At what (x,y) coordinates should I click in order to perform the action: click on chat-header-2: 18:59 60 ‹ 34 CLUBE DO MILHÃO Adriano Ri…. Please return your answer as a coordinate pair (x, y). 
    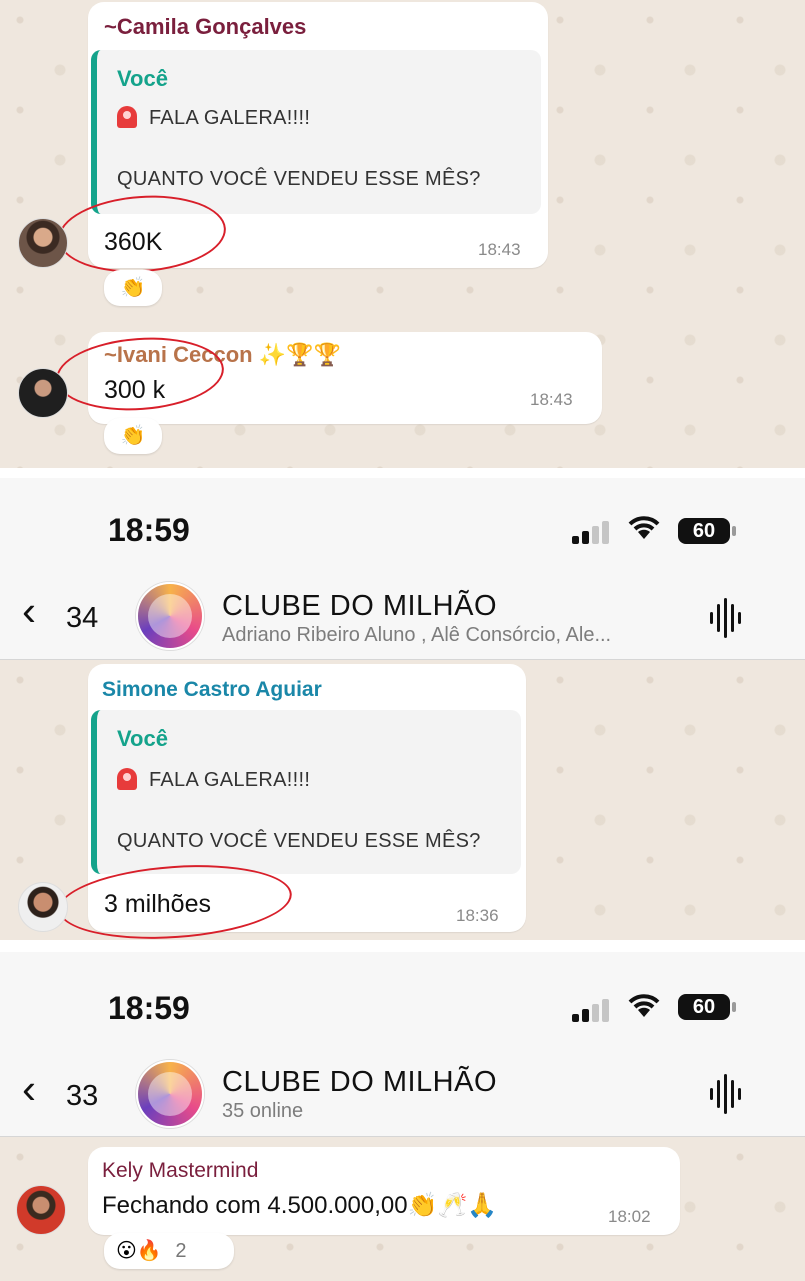
    Looking at the image, I should click on (402, 569).